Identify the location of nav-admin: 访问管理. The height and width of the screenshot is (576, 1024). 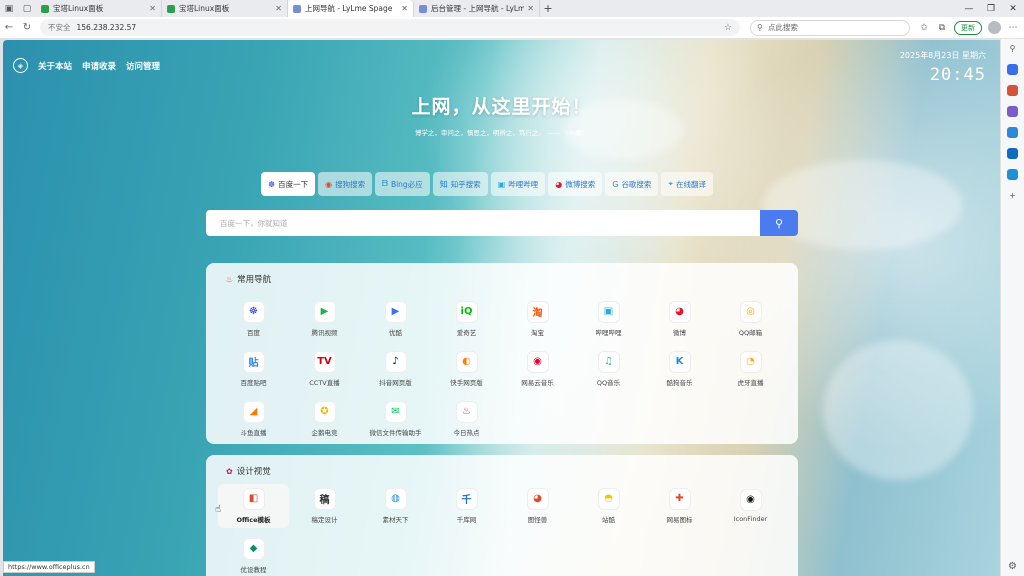
(143, 66).